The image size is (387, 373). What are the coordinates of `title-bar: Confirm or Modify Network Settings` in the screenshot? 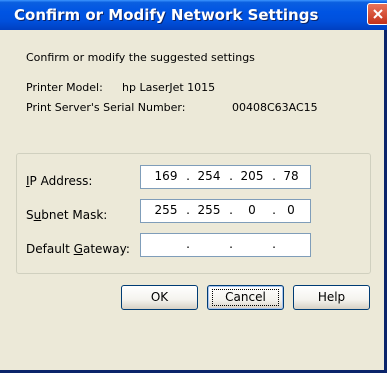 It's located at (193, 15).